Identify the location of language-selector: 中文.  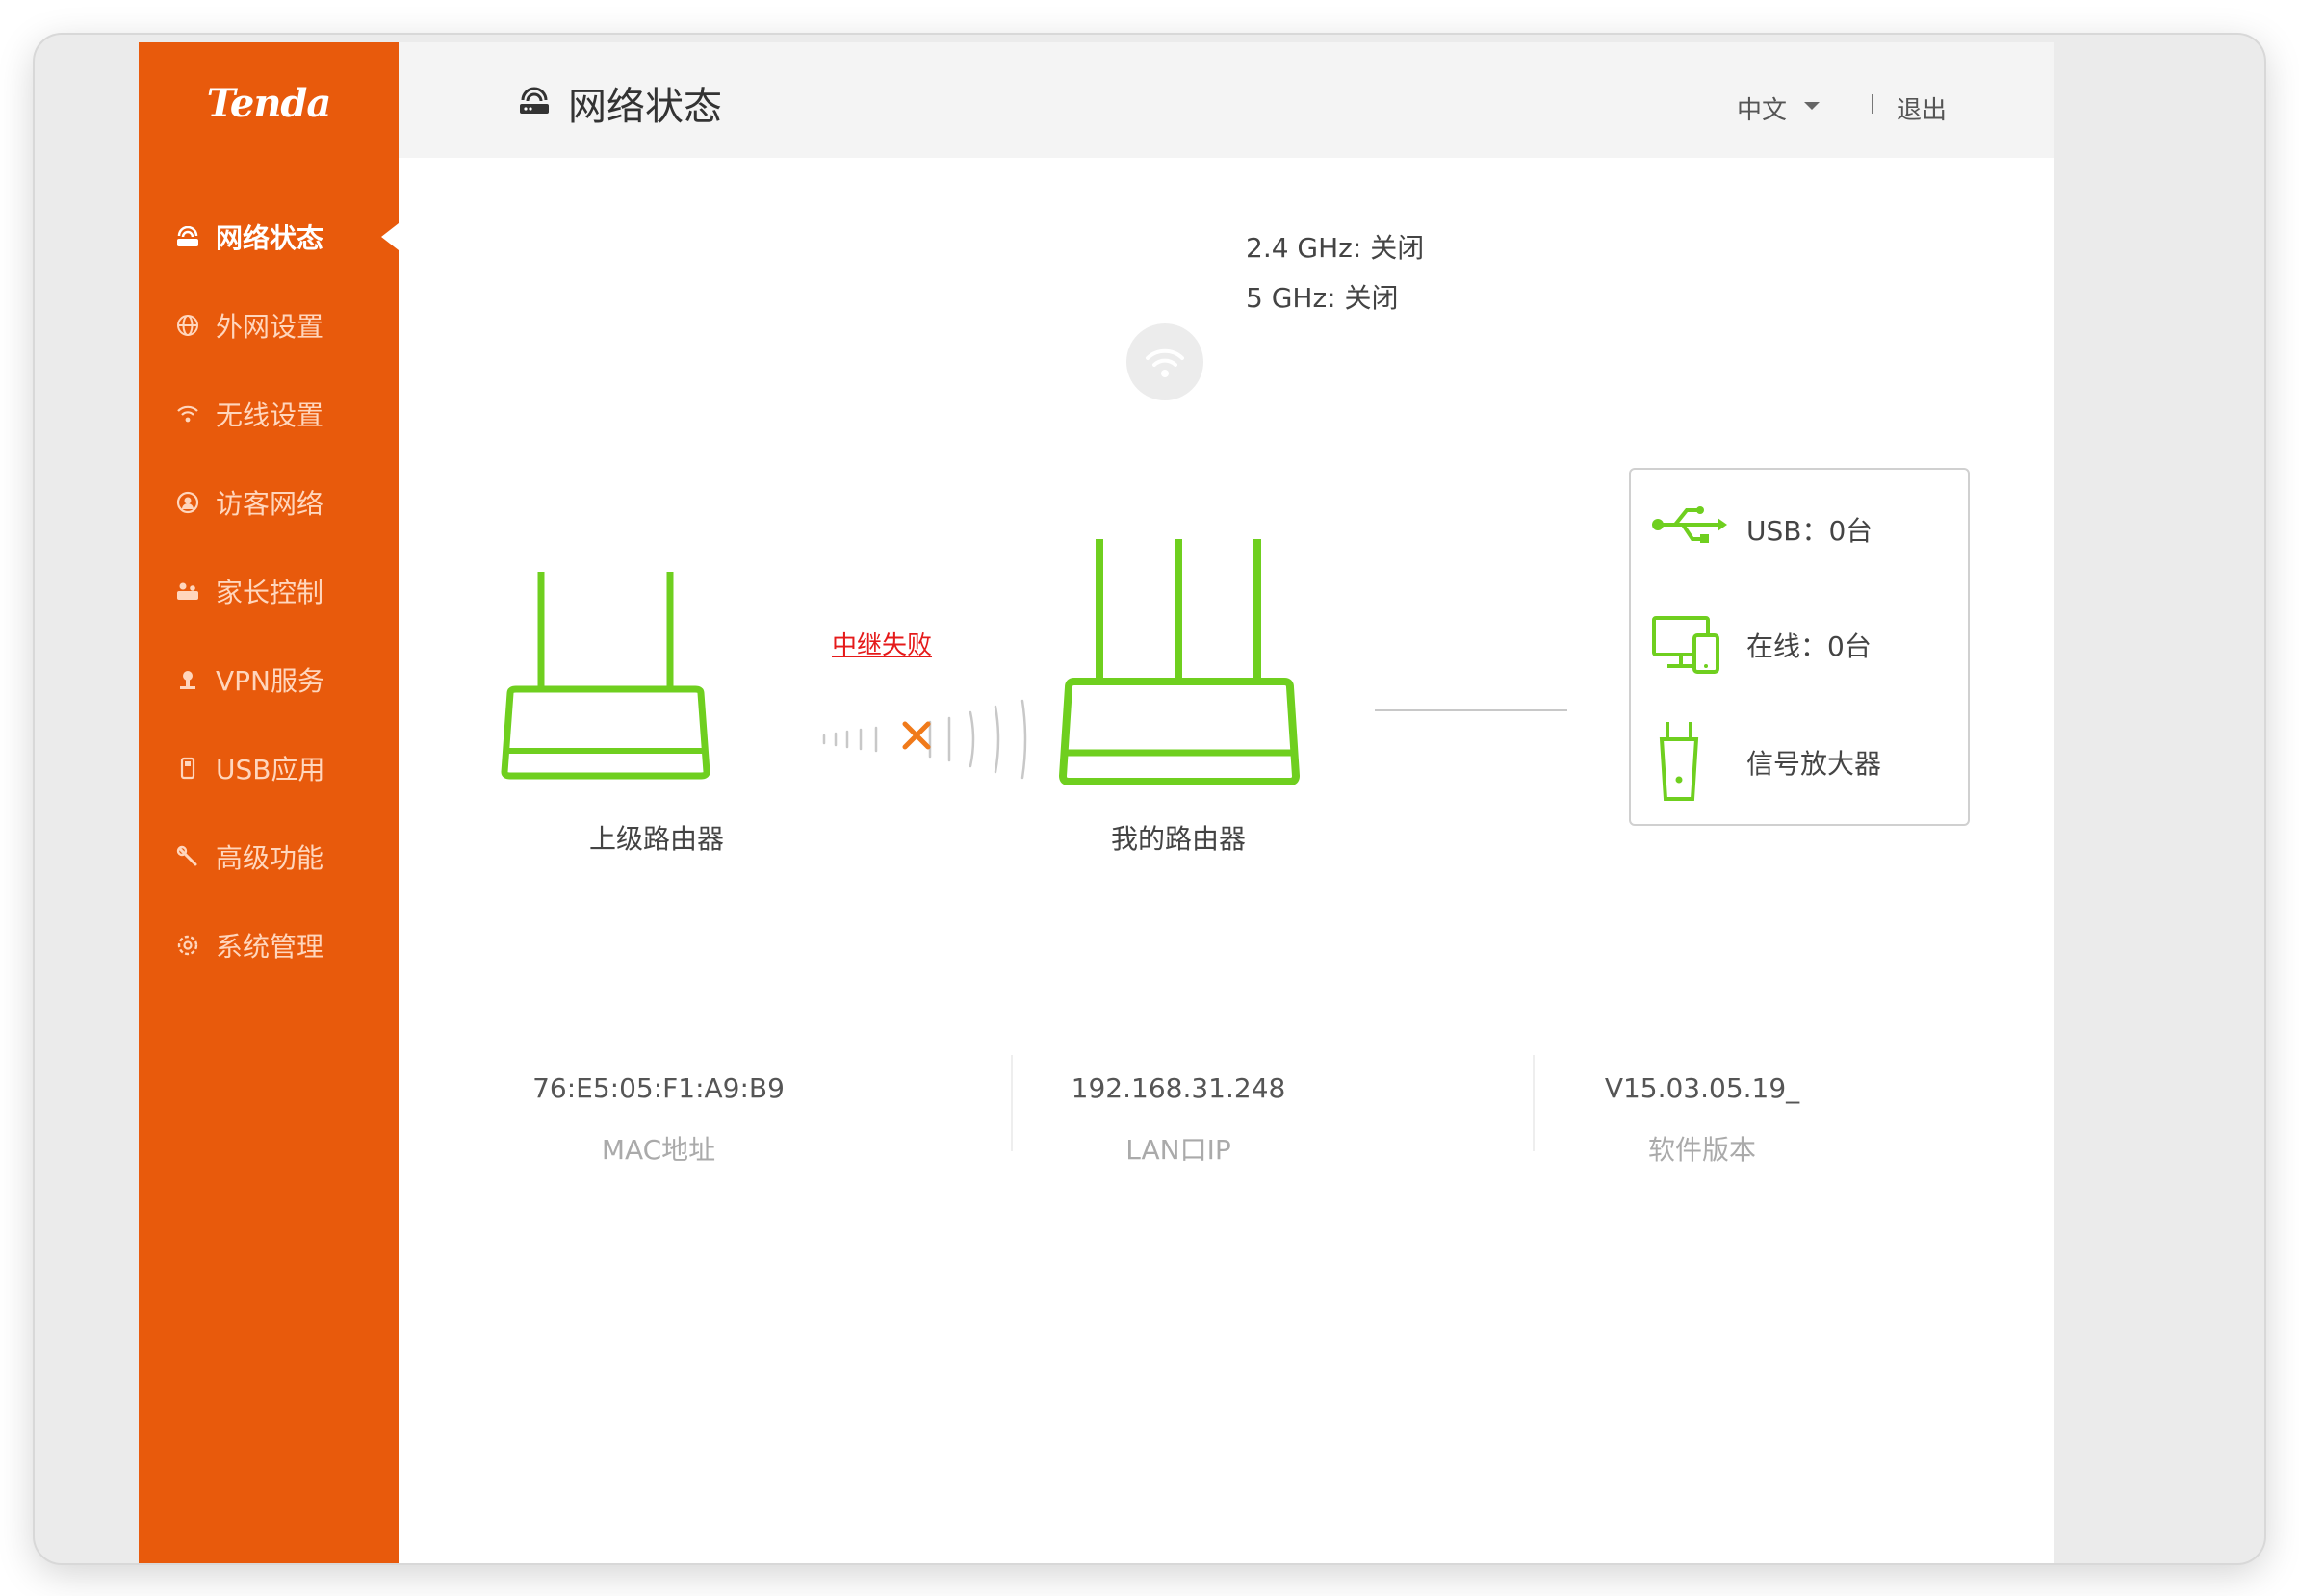
(1762, 108).